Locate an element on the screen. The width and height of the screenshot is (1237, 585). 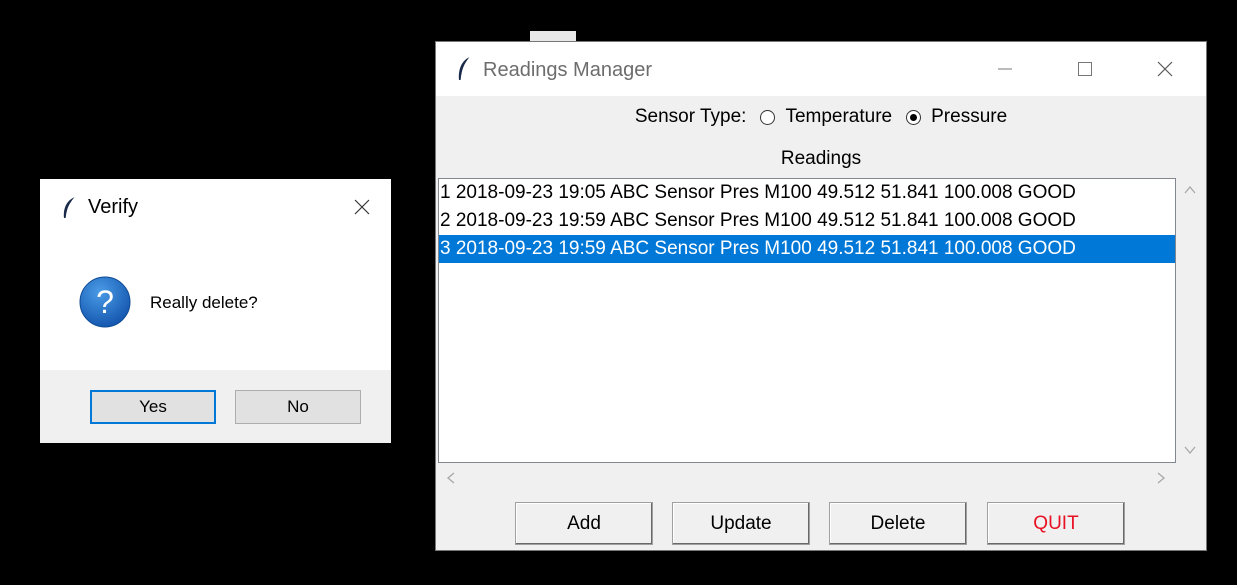
radio-selected-dot is located at coordinates (914, 117).